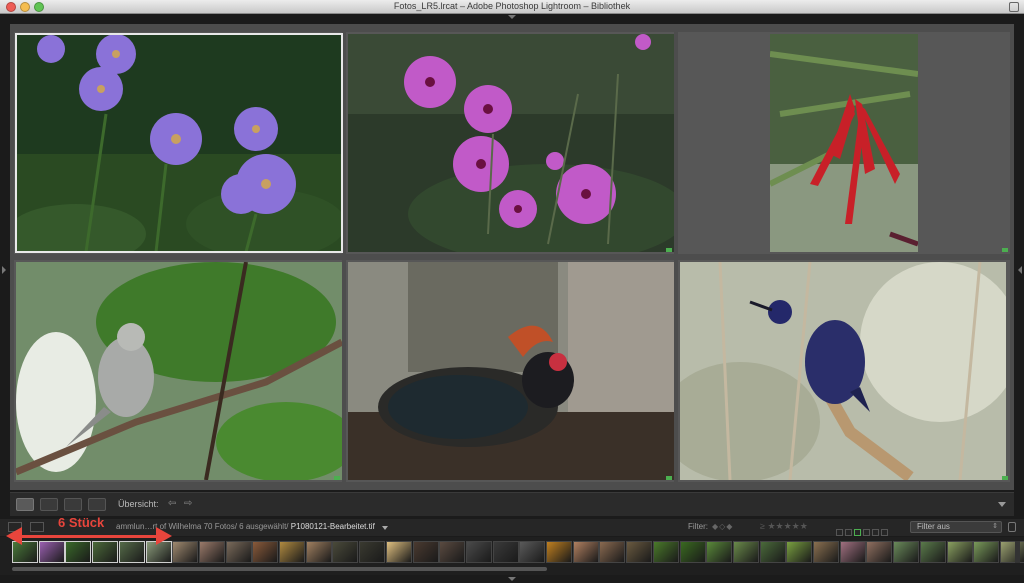  I want to click on fullscreen-icon, so click(1014, 7).